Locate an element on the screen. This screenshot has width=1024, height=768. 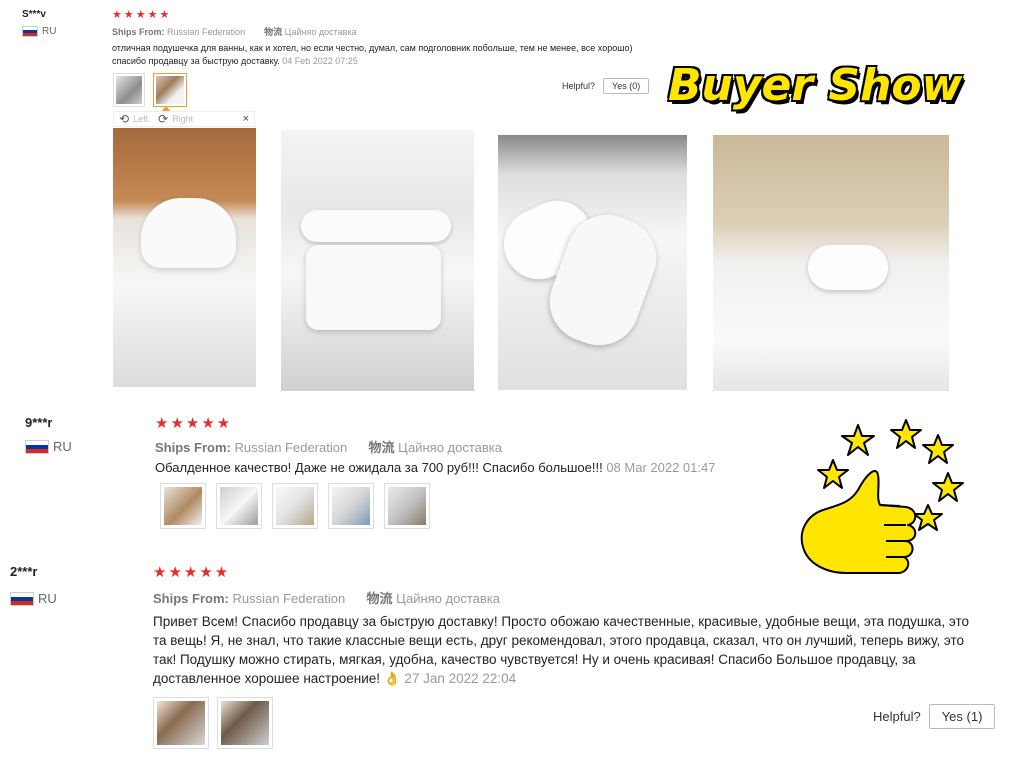
rotate-left-icon: ⟲ is located at coordinates (124, 119).